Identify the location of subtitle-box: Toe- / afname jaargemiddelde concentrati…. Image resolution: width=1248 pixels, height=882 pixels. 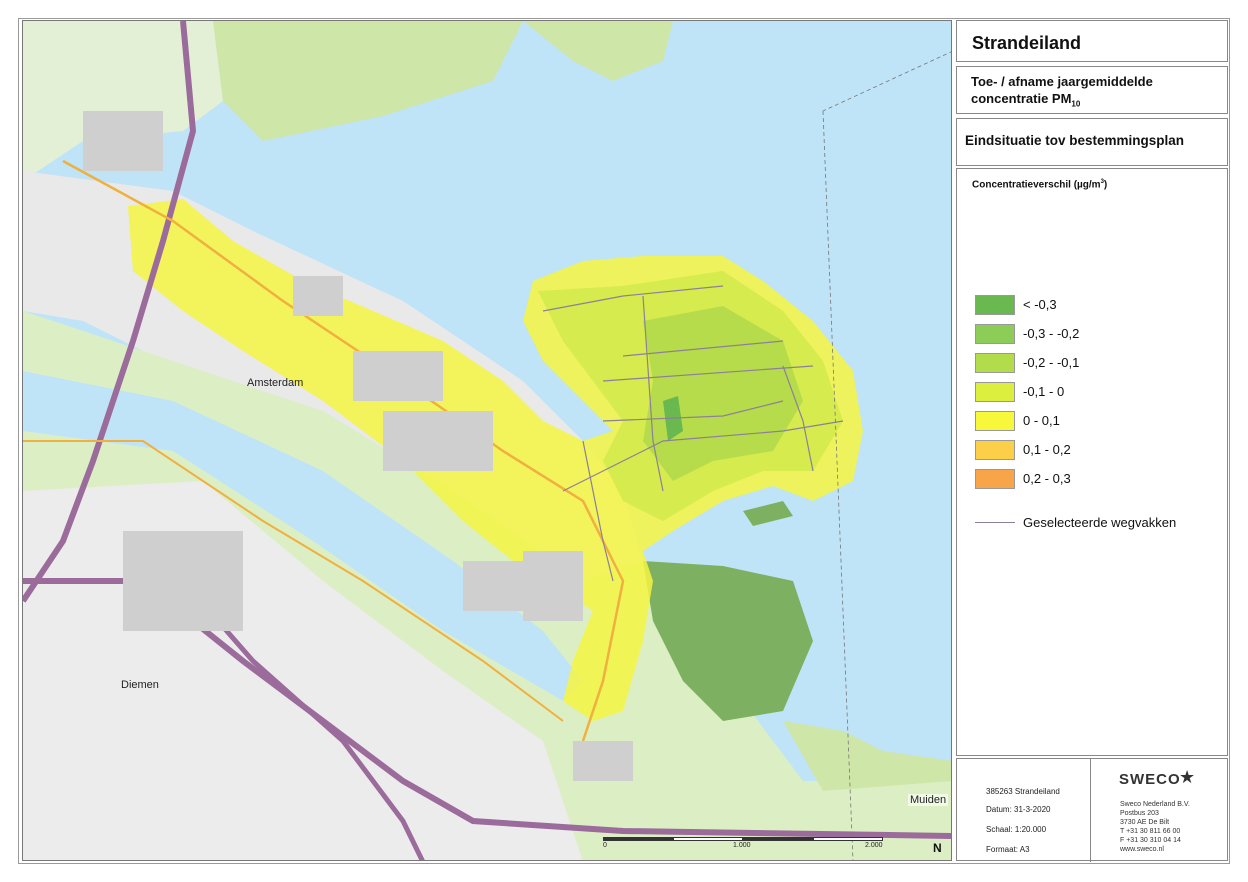
(1092, 90).